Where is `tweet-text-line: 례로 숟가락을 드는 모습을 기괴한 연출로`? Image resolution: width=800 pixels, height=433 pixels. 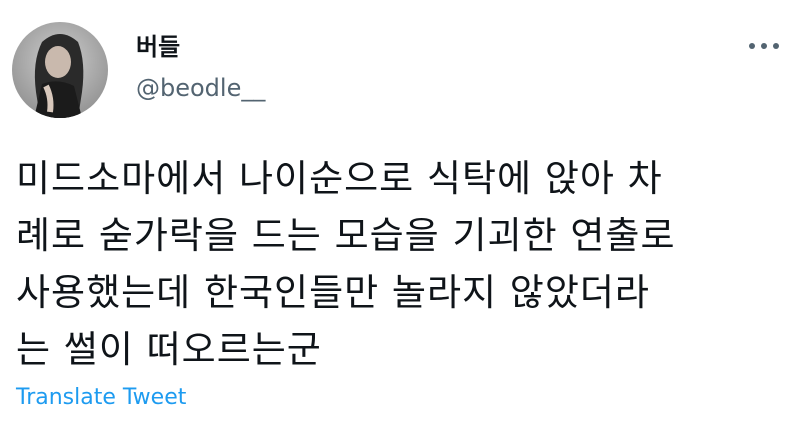
tweet-text-line: 례로 숟가락을 드는 모습을 기괴한 연출로 is located at coordinates (346, 235).